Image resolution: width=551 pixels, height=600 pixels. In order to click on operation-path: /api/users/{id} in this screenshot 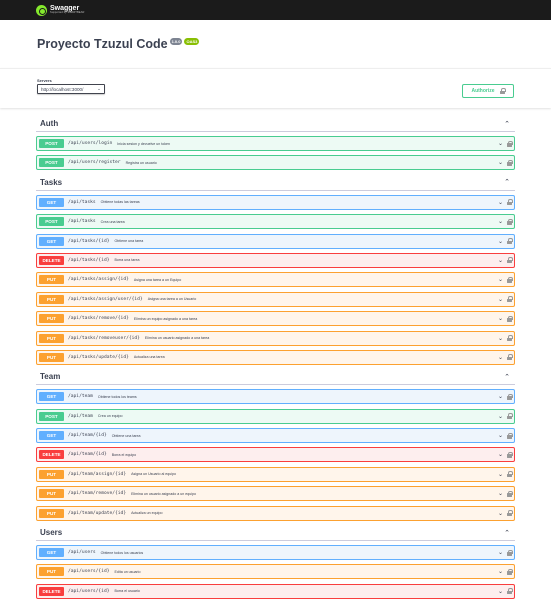, I will do `click(89, 572)`.